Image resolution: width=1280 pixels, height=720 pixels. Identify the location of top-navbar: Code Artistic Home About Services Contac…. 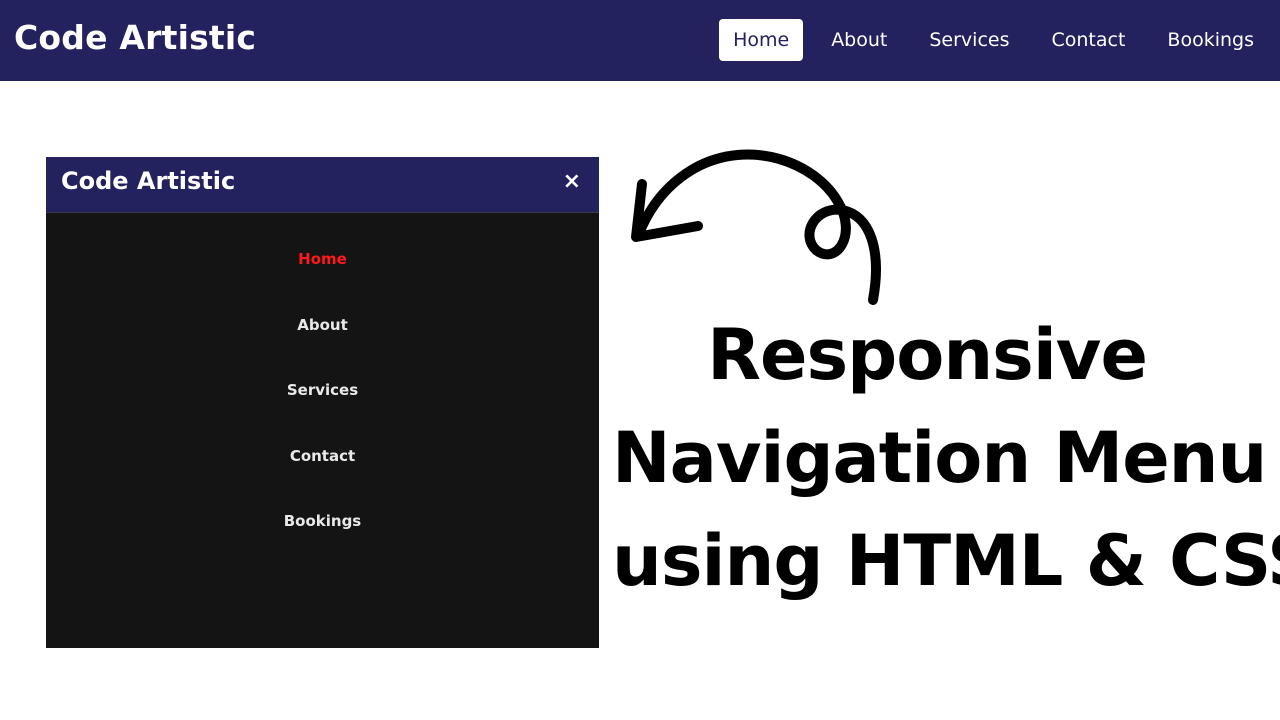
(640, 40).